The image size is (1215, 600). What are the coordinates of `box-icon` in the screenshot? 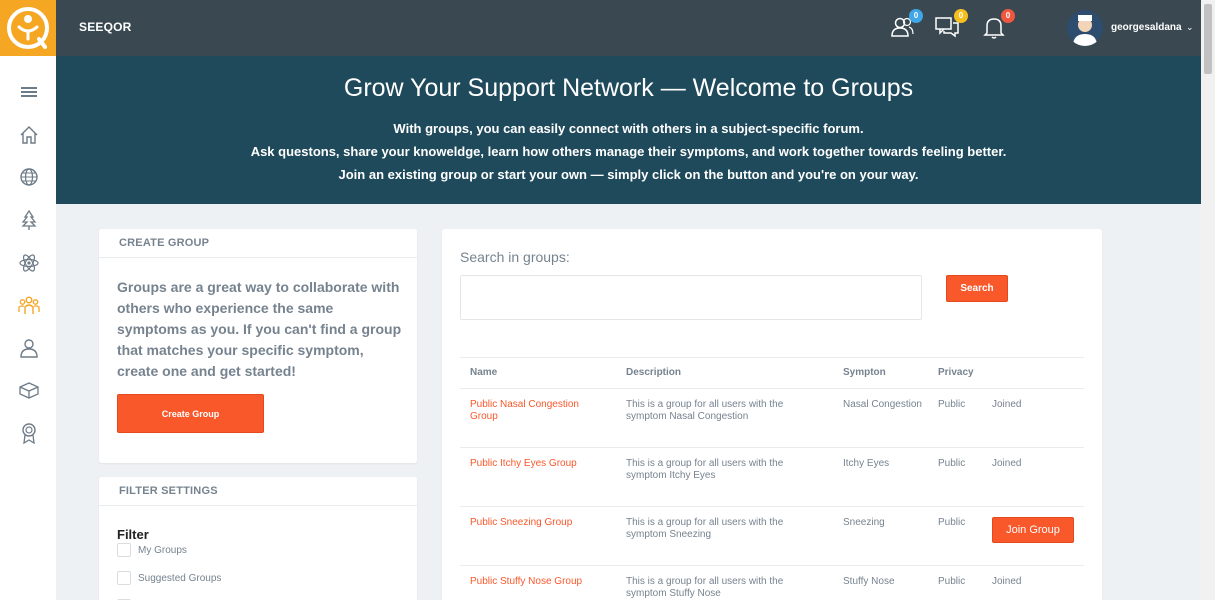 It's located at (29, 390).